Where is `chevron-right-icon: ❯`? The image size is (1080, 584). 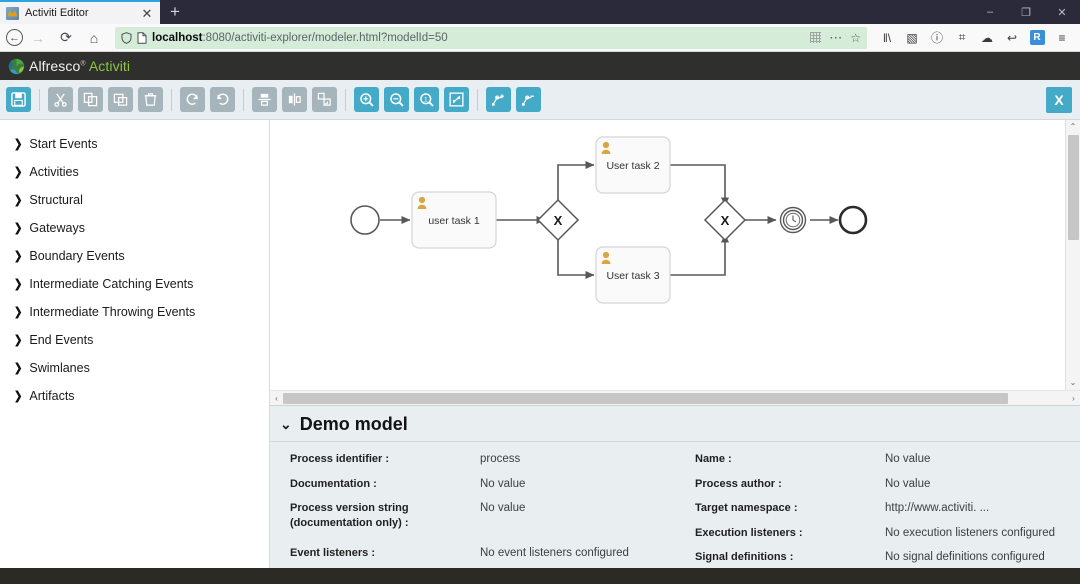
chevron-right-icon: ❯ is located at coordinates (18, 200).